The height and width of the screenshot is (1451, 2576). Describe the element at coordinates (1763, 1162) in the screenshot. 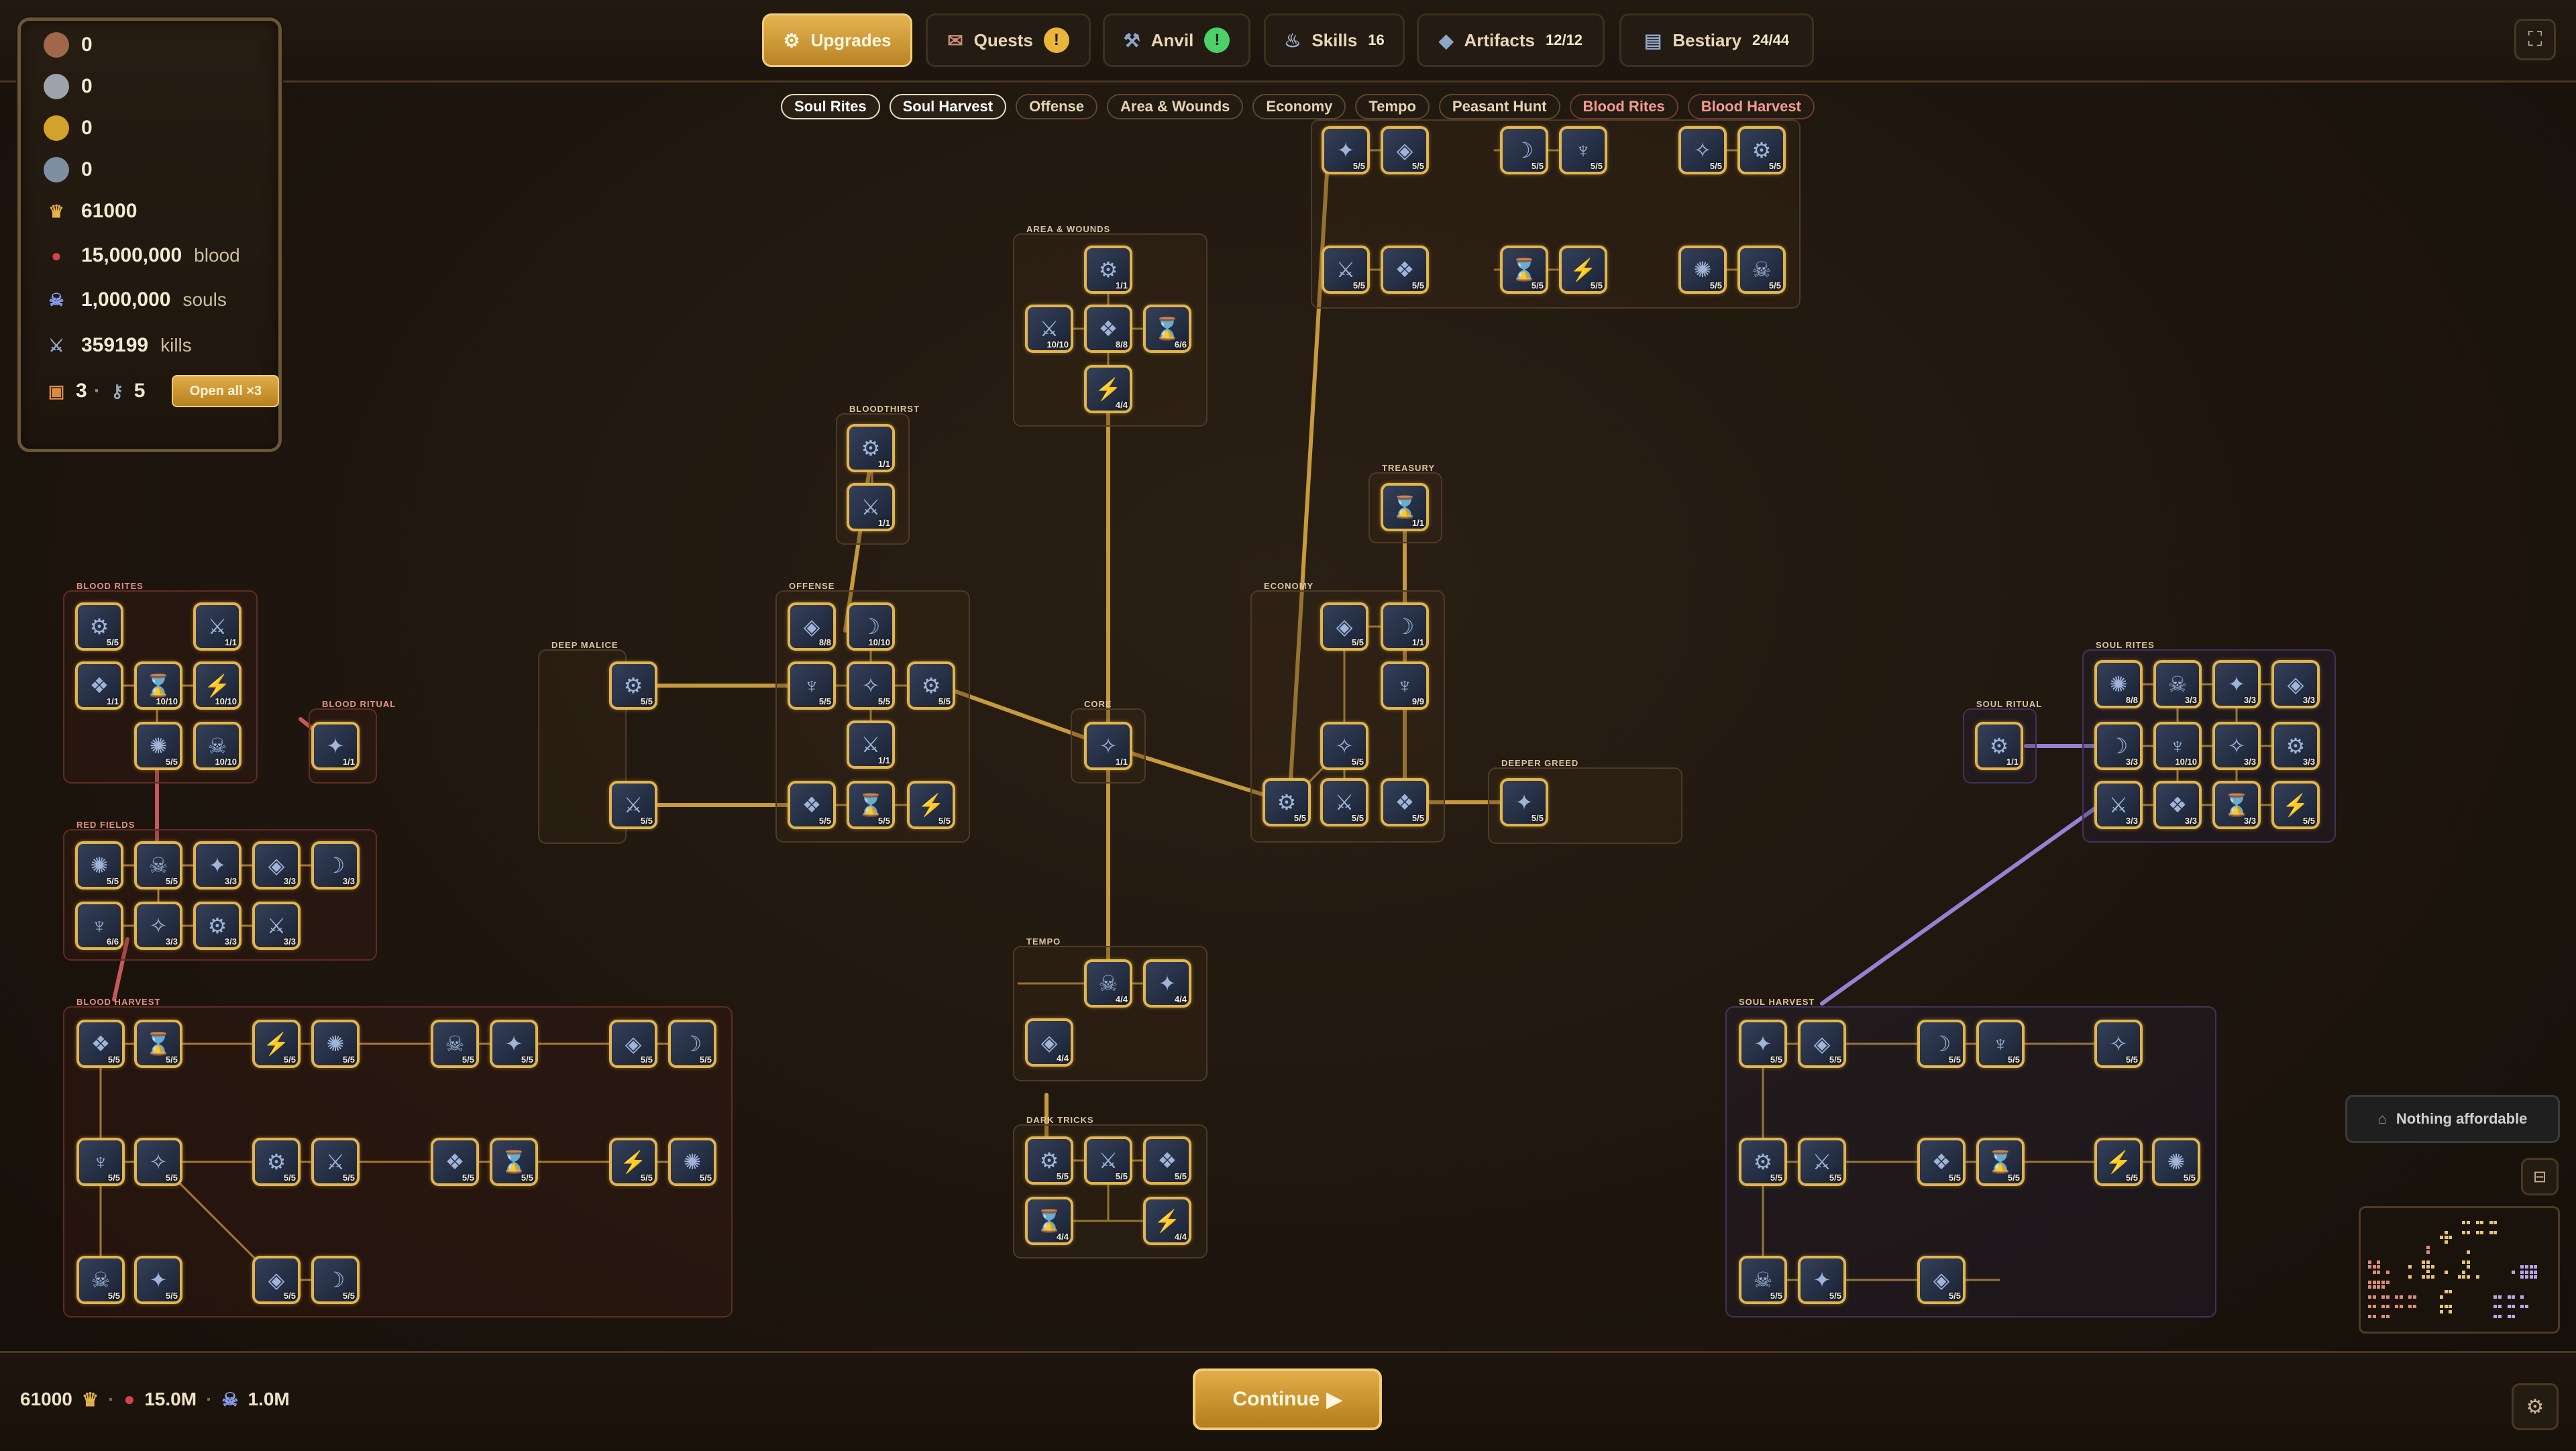

I see `skill-node-soul-harvest: ⚙ 5/5` at that location.